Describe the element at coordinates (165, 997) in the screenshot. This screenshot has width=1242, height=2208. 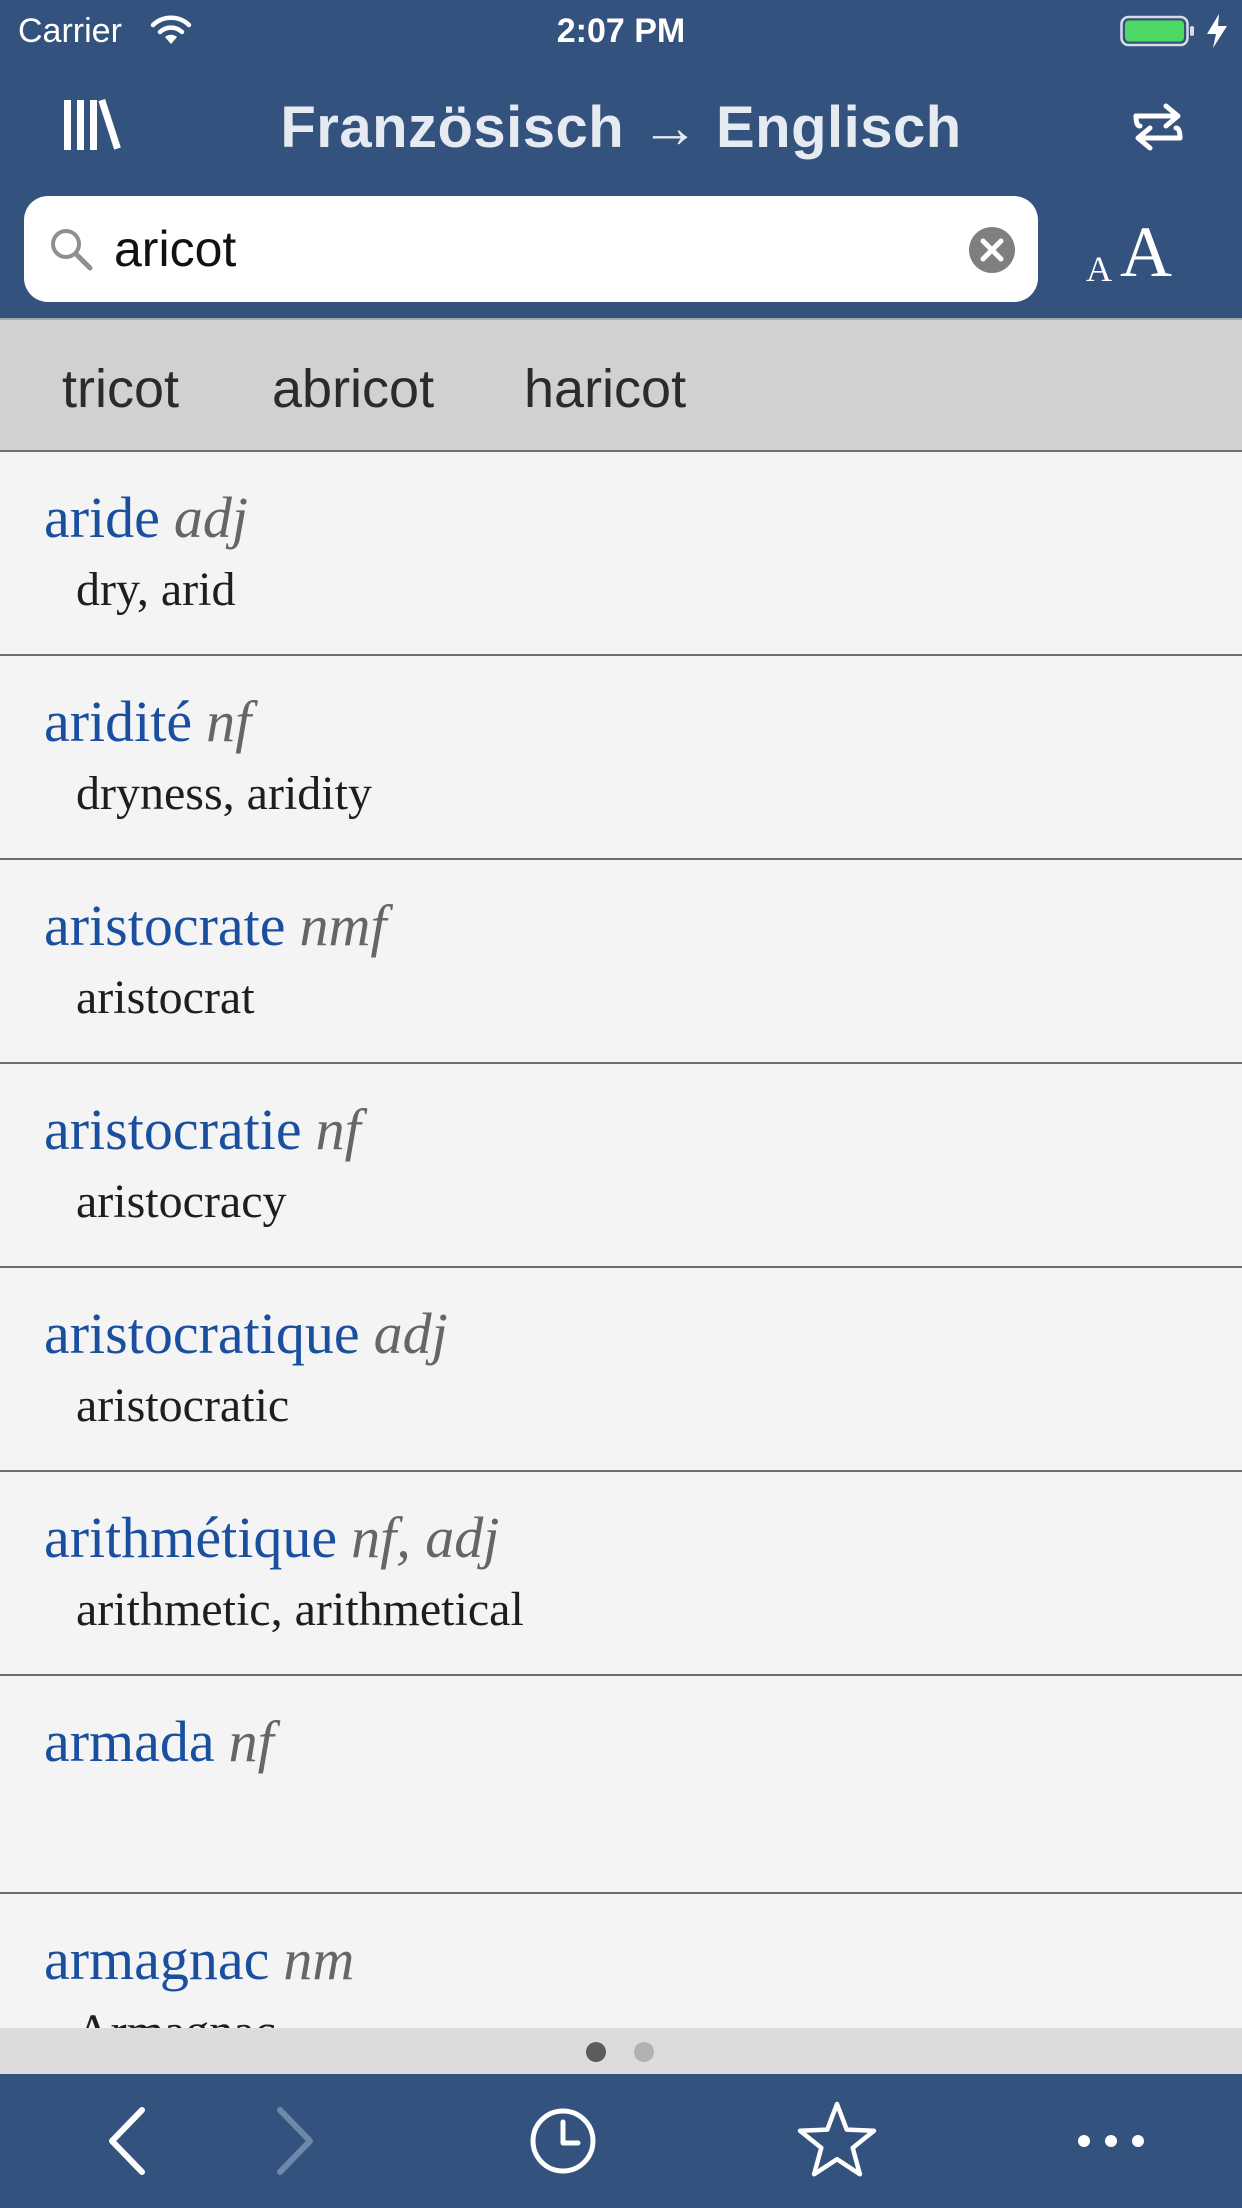
I see `entry-translation: aristocrat` at that location.